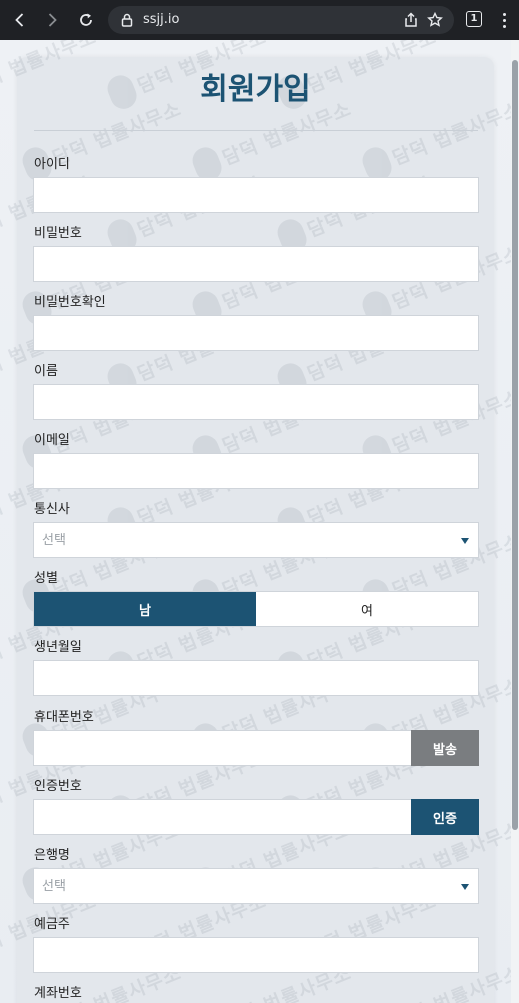  Describe the element at coordinates (256, 955) in the screenshot. I see `account-holder-input` at that location.